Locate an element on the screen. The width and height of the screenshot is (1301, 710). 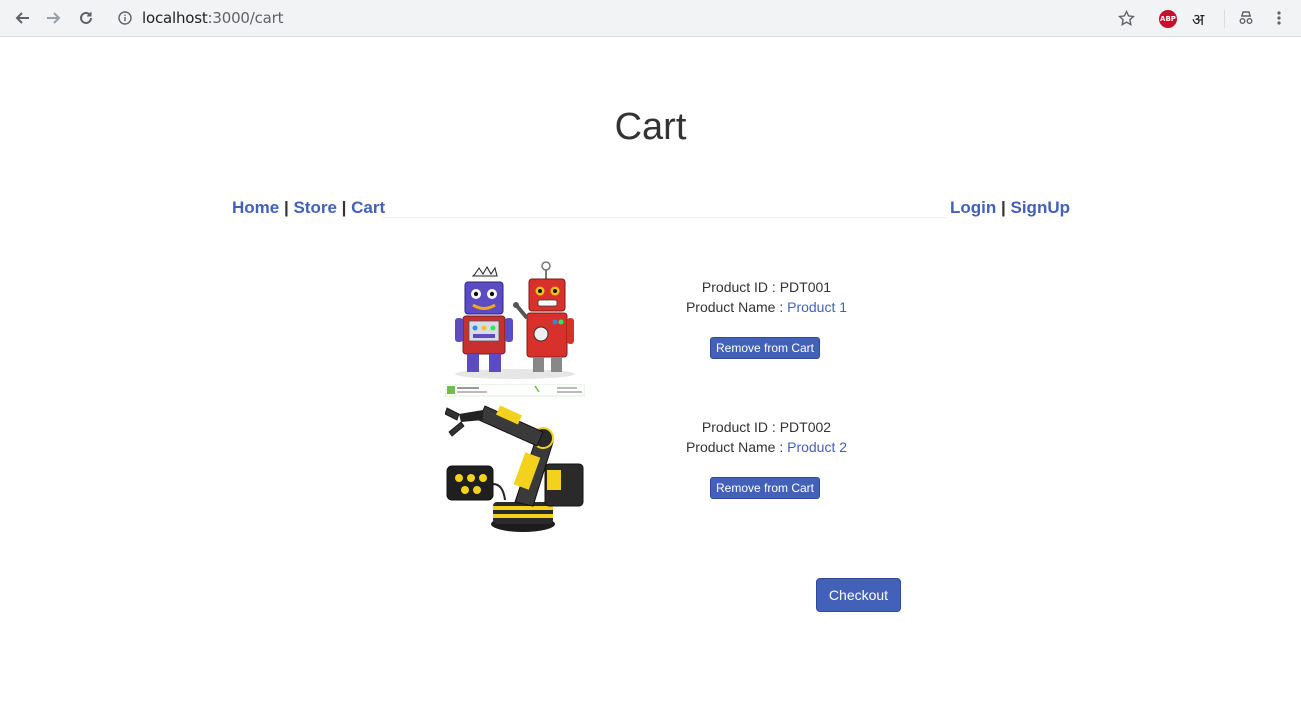
nav-cart-link: Cart is located at coordinates (368, 207).